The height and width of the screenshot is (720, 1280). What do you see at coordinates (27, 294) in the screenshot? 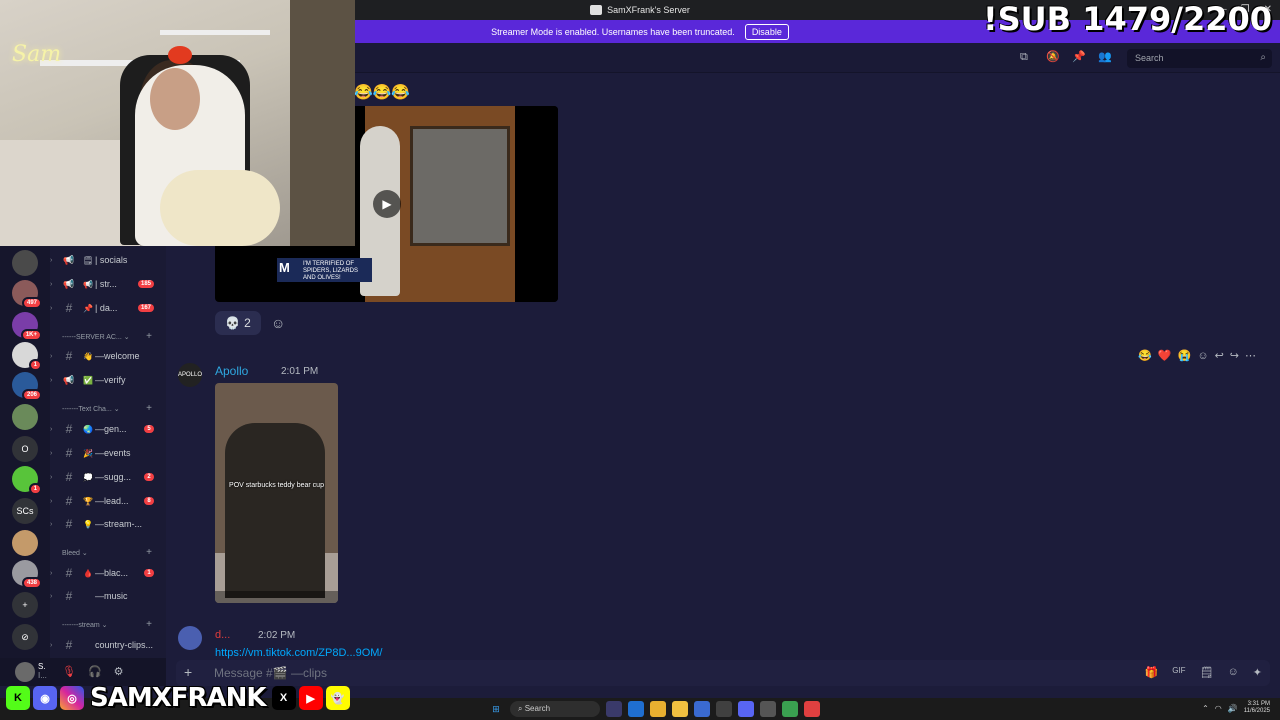
I see `server-icon: 497` at bounding box center [27, 294].